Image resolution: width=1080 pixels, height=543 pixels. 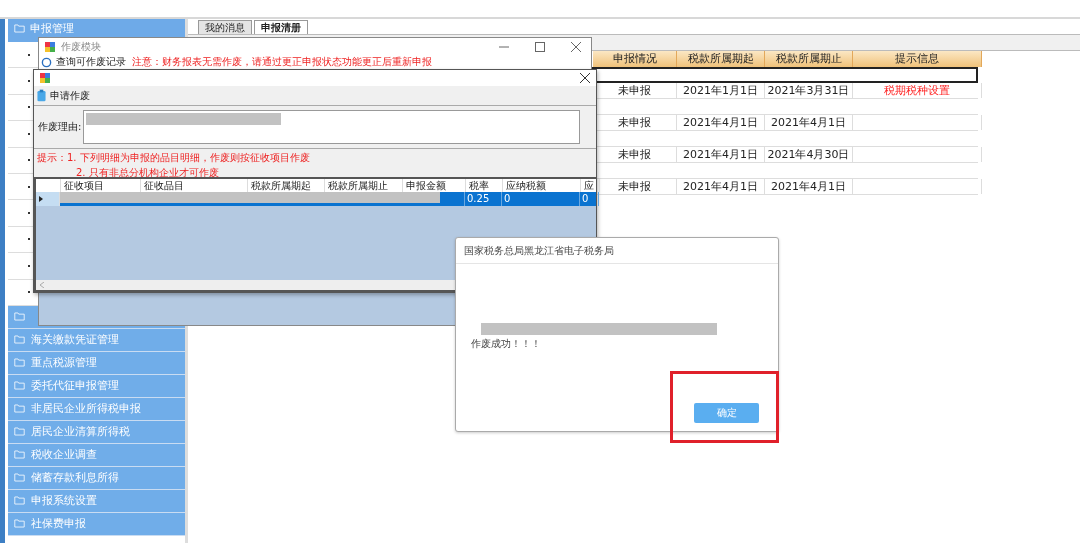 I want to click on column-header: 申报情况, so click(x=635, y=59).